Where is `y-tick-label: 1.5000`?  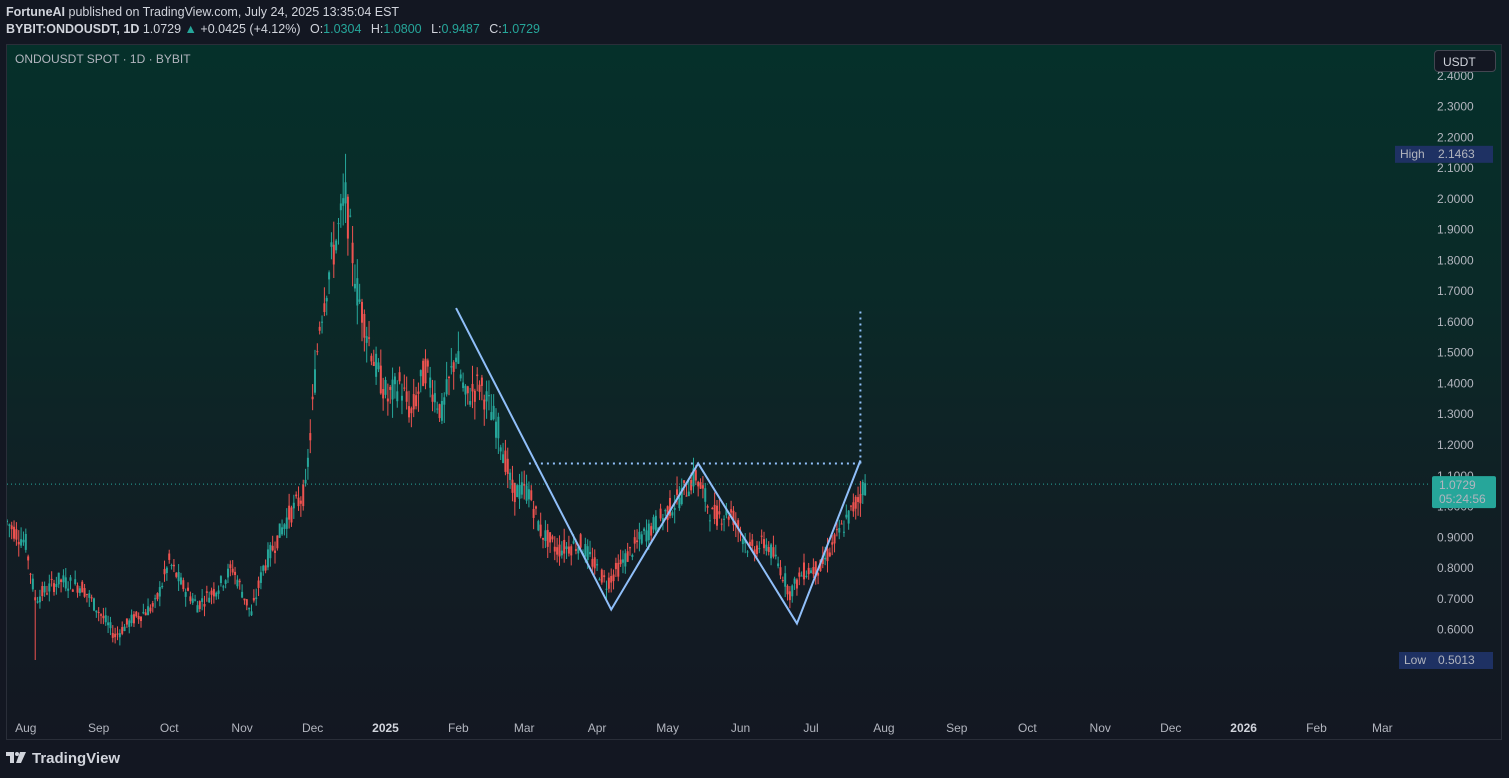 y-tick-label: 1.5000 is located at coordinates (1455, 353).